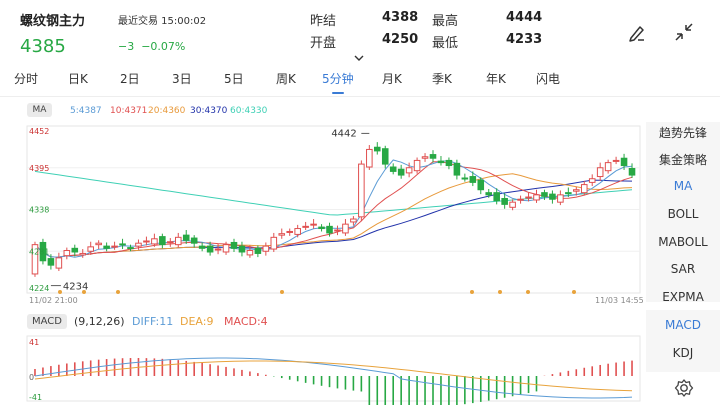 The height and width of the screenshot is (405, 720). I want to click on price-axis-label: 4338, so click(39, 210).